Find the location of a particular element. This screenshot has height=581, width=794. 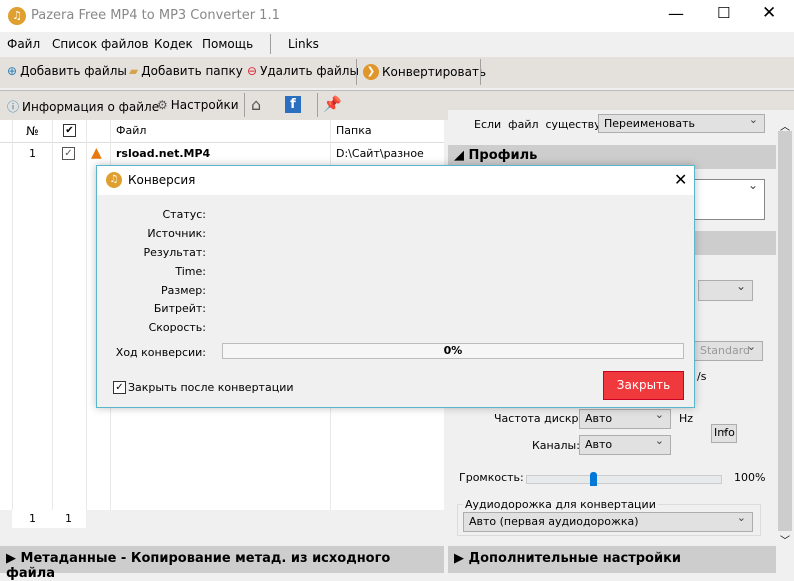

dialog-title-bar: ♫ Конверсия ✕ is located at coordinates (395, 180).